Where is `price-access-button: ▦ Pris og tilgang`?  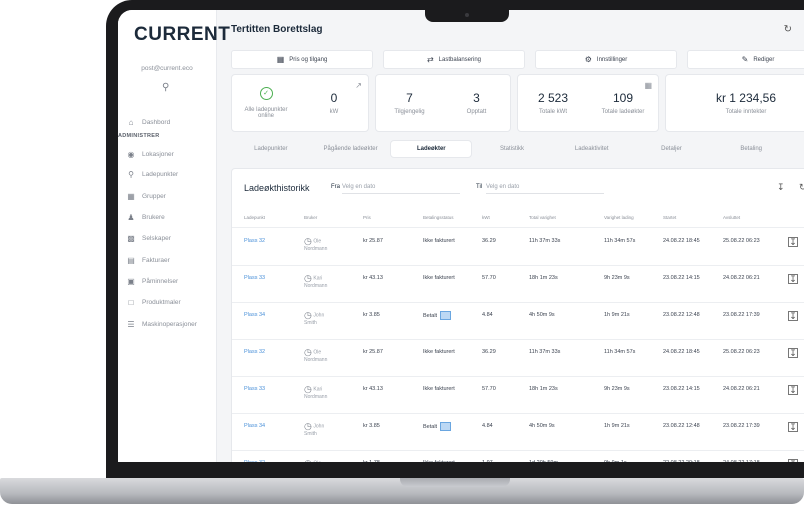 price-access-button: ▦ Pris og tilgang is located at coordinates (302, 59).